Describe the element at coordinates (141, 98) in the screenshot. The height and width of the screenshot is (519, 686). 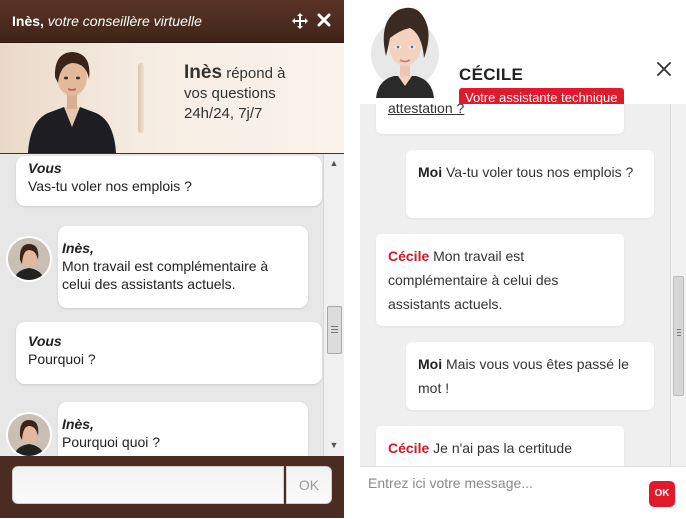
I see `banner-separator` at that location.